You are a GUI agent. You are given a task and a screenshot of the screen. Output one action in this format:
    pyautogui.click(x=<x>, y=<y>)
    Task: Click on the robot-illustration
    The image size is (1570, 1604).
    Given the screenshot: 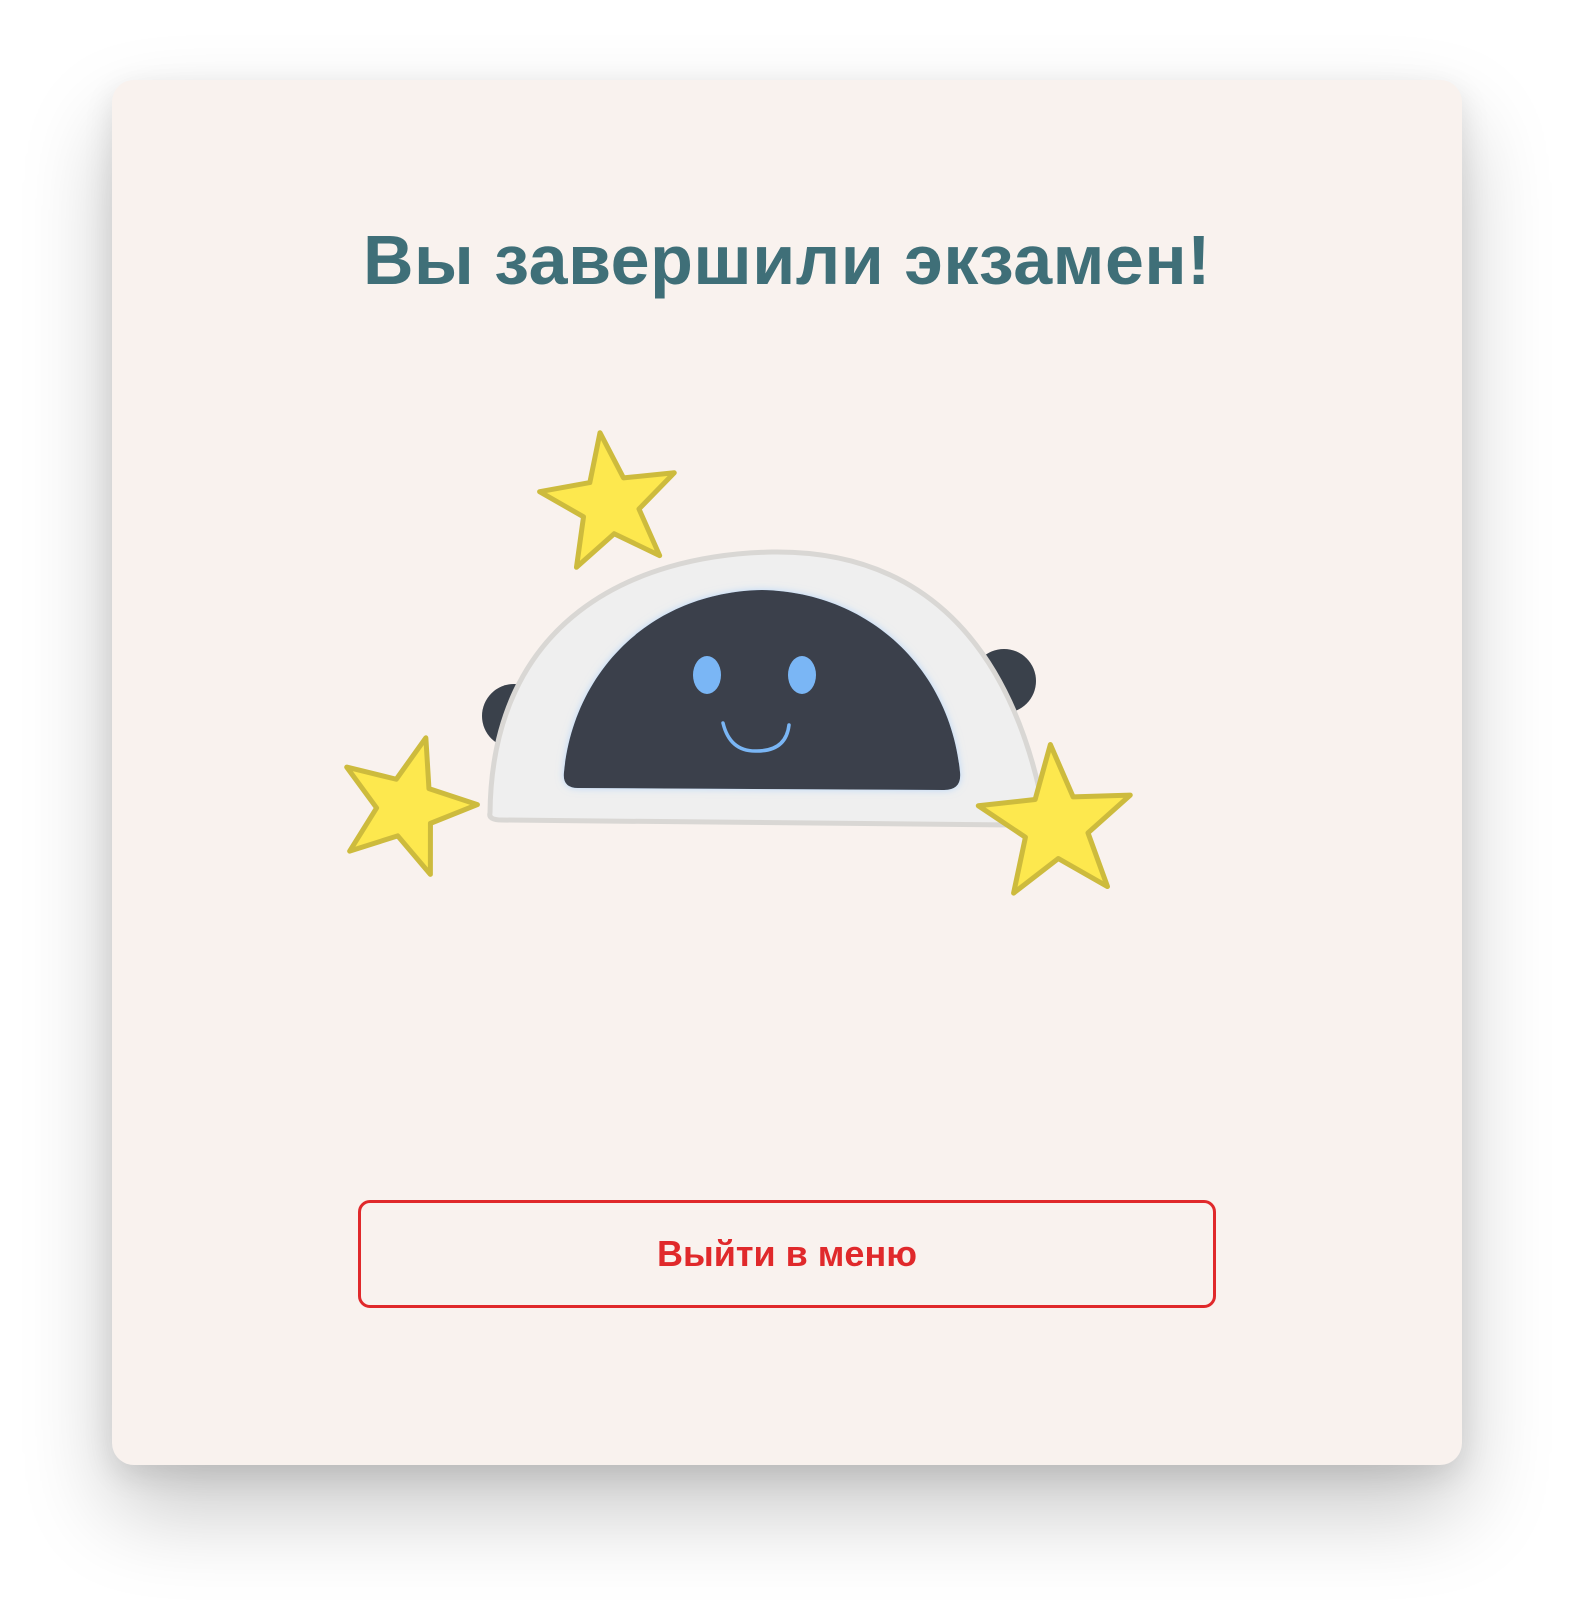 What is the action you would take?
    pyautogui.click(x=738, y=663)
    